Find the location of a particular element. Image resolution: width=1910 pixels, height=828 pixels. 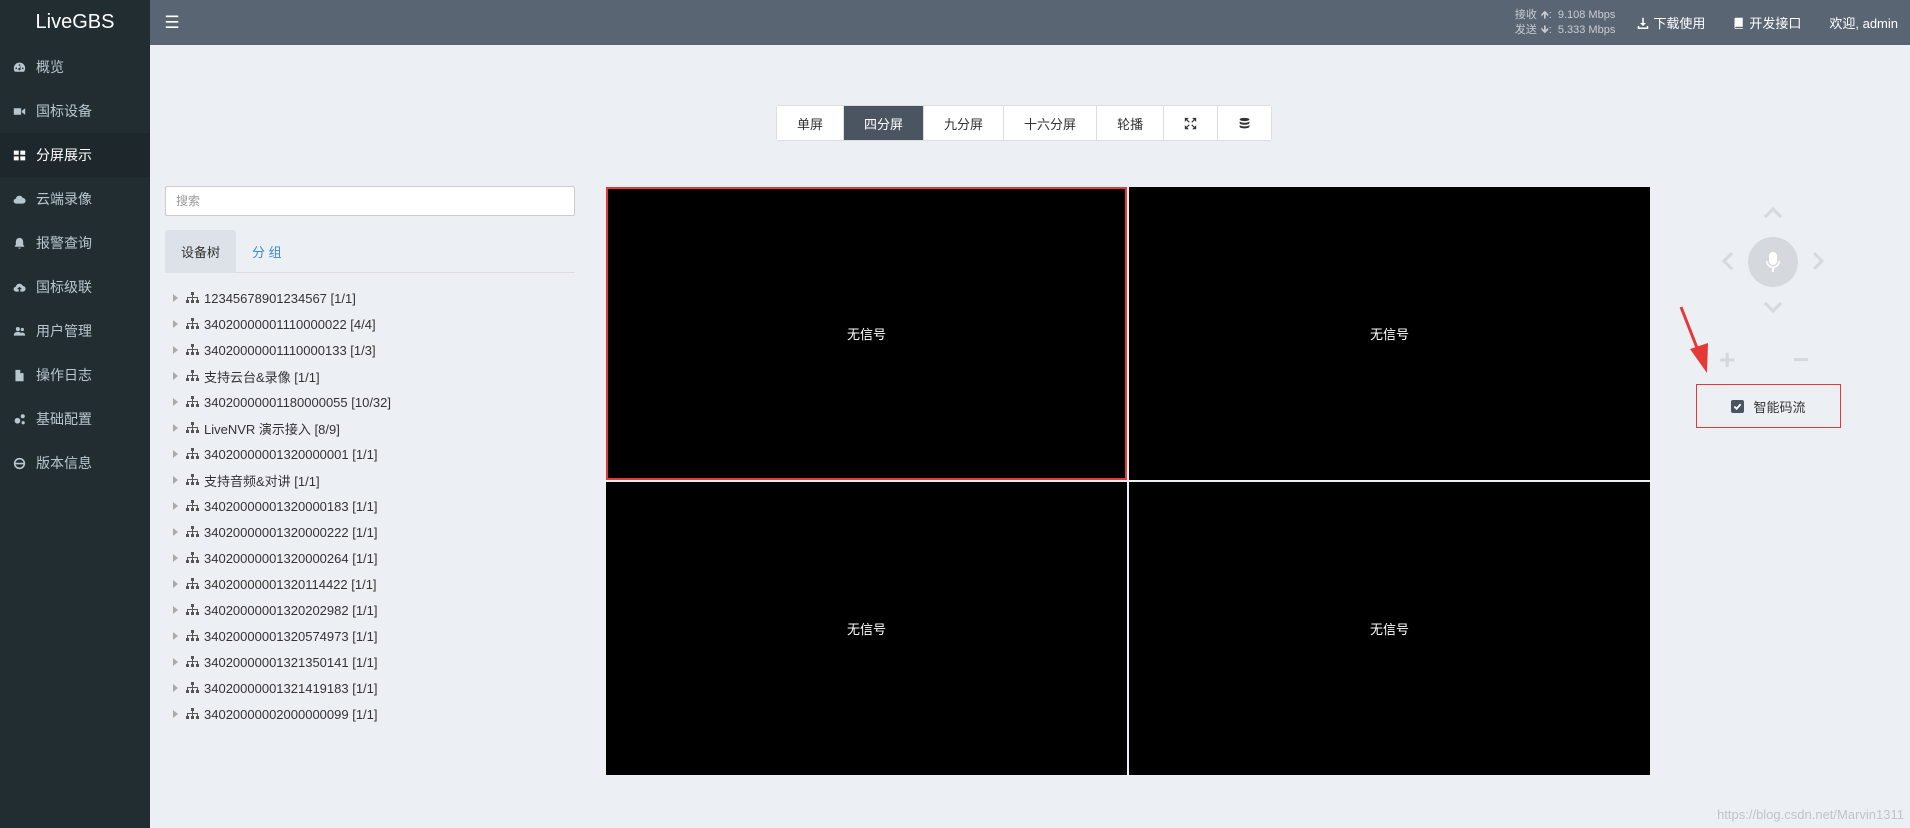

arrow-down-icon: 🡻: is located at coordinates (1546, 29).